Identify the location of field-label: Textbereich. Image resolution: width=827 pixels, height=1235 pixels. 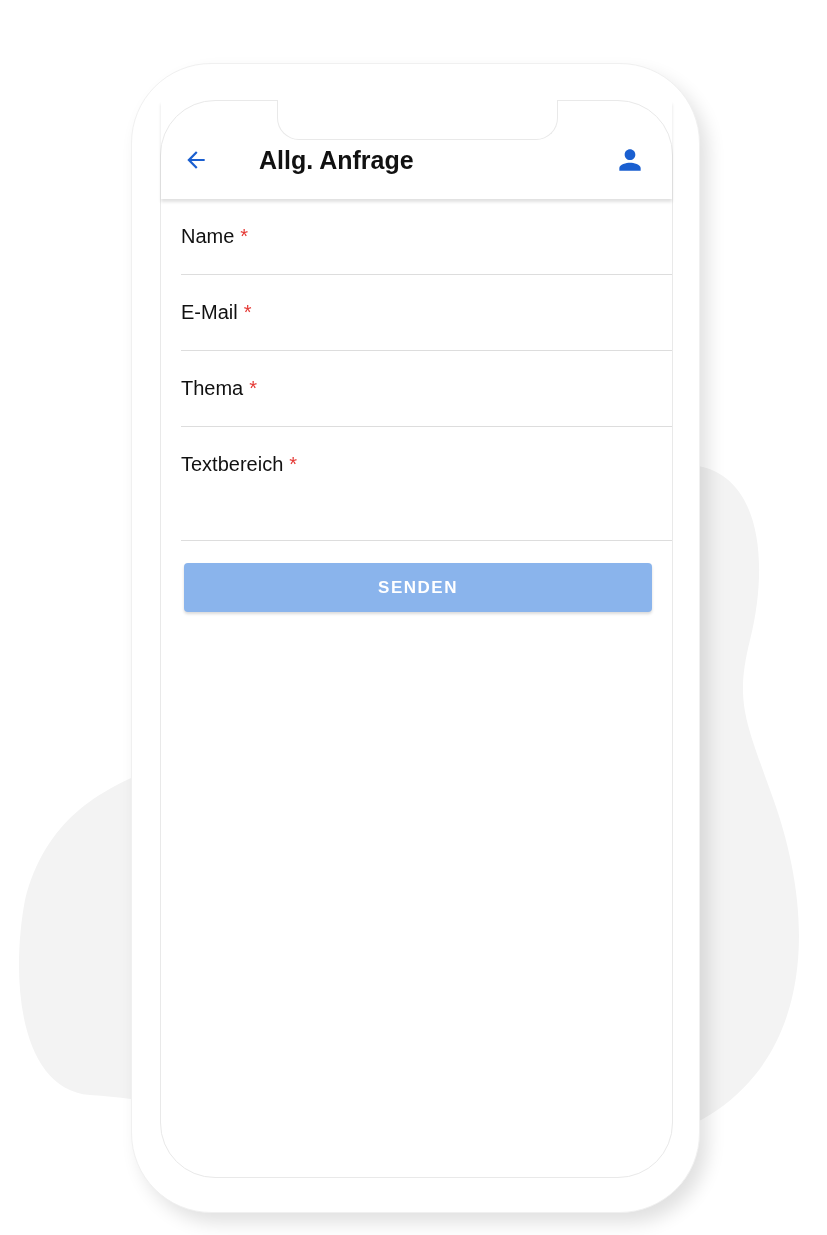
(232, 464).